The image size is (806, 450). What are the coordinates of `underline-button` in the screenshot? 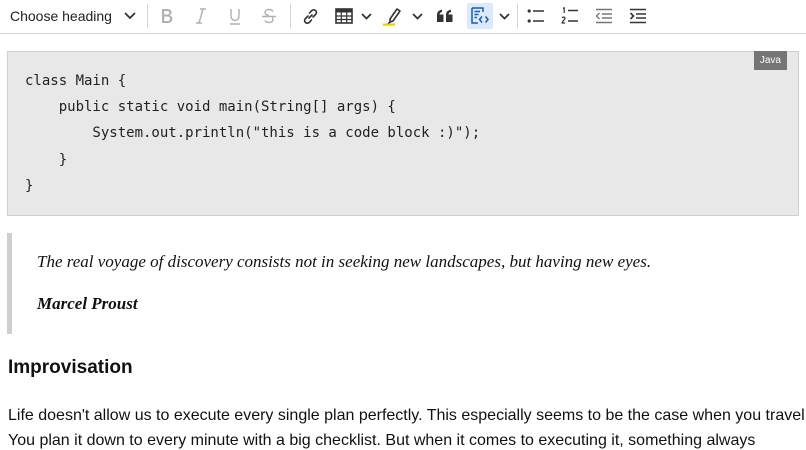 It's located at (235, 16).